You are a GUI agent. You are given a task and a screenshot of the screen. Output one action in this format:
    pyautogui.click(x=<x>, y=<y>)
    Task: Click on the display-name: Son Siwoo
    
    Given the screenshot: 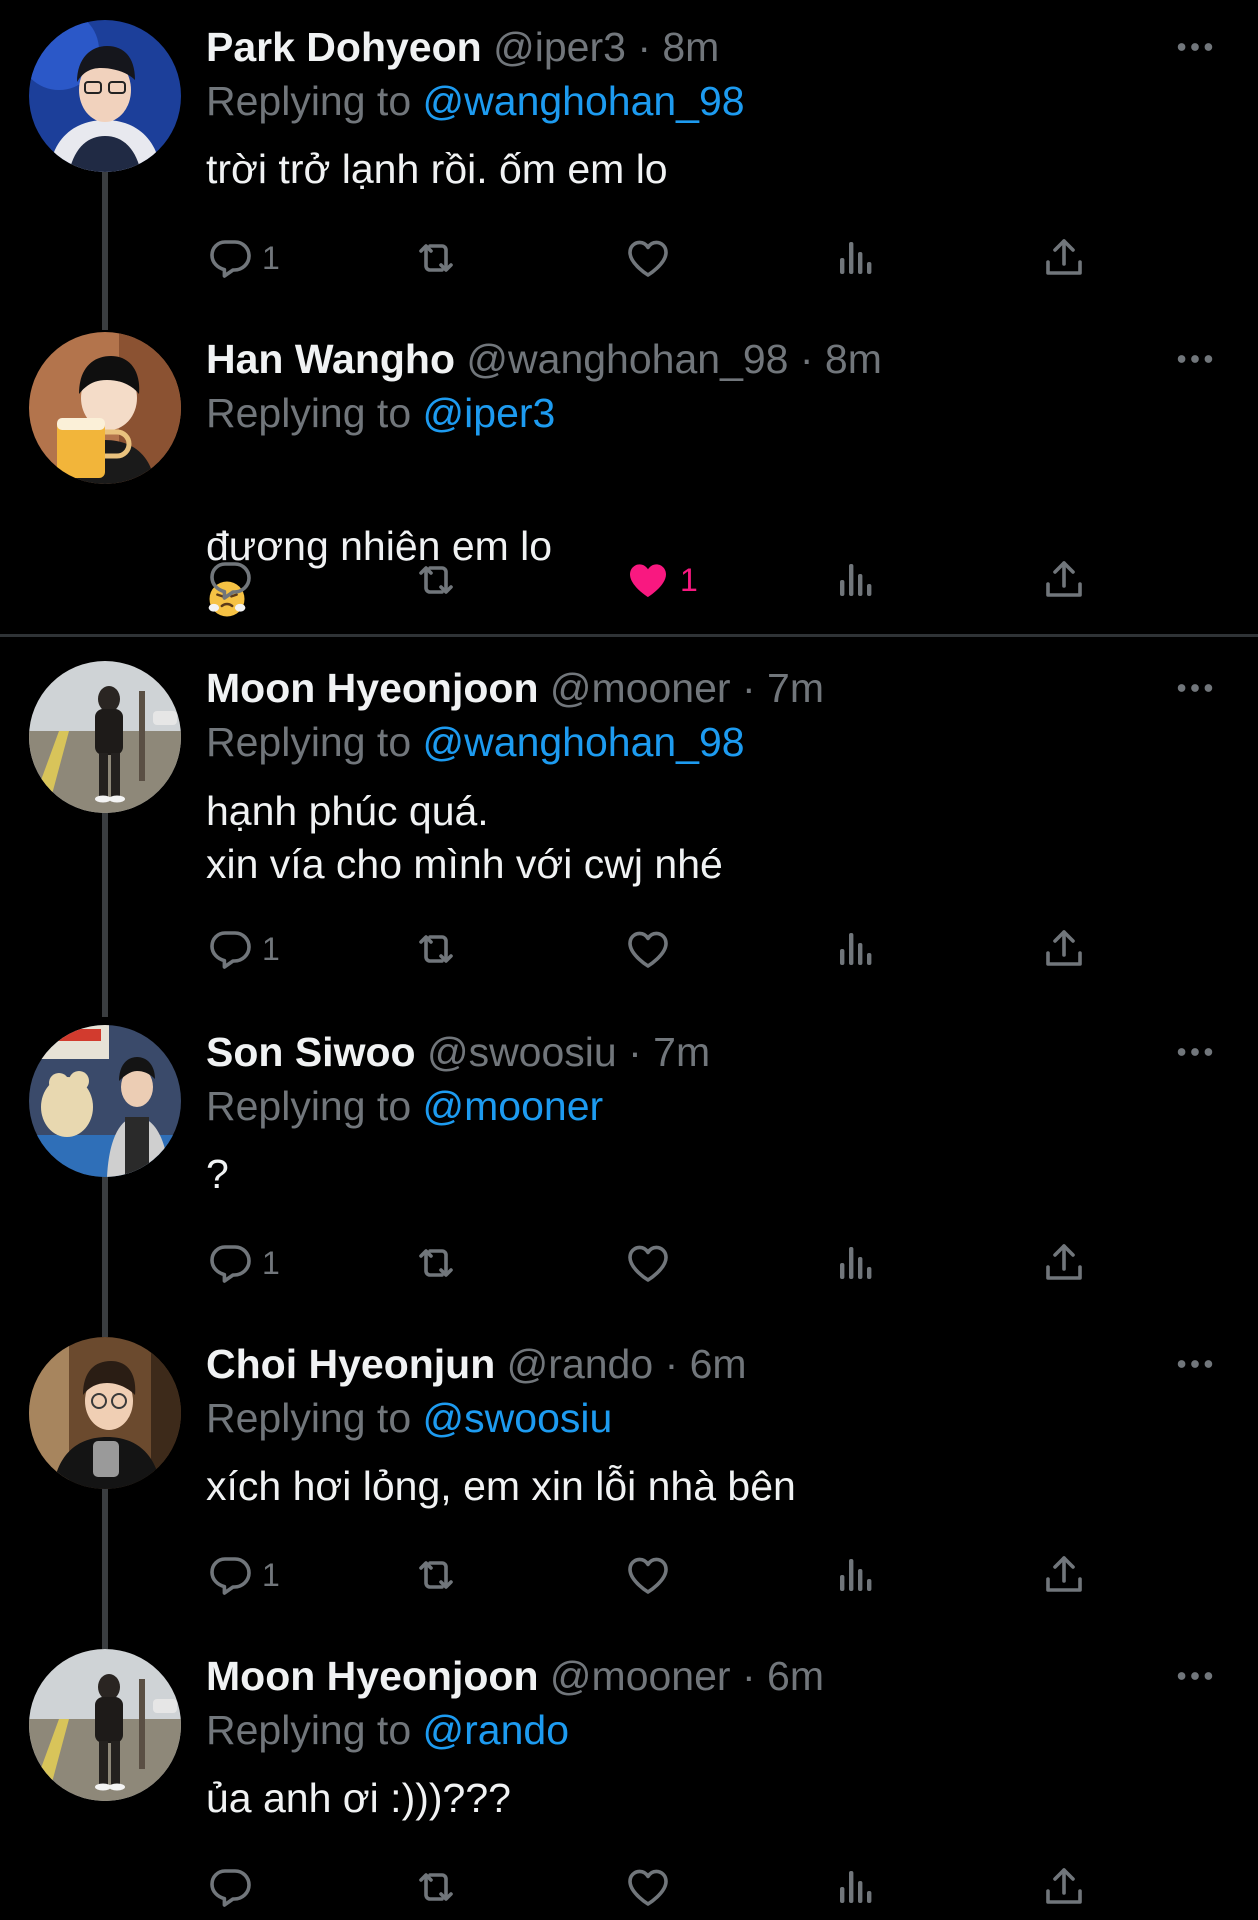 What is the action you would take?
    pyautogui.click(x=311, y=1052)
    